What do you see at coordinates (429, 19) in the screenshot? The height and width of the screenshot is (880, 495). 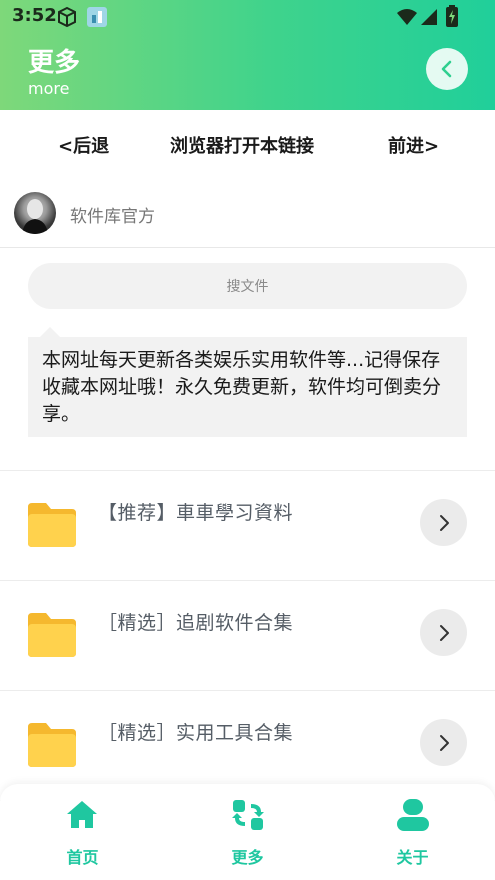 I see `signal-icon` at bounding box center [429, 19].